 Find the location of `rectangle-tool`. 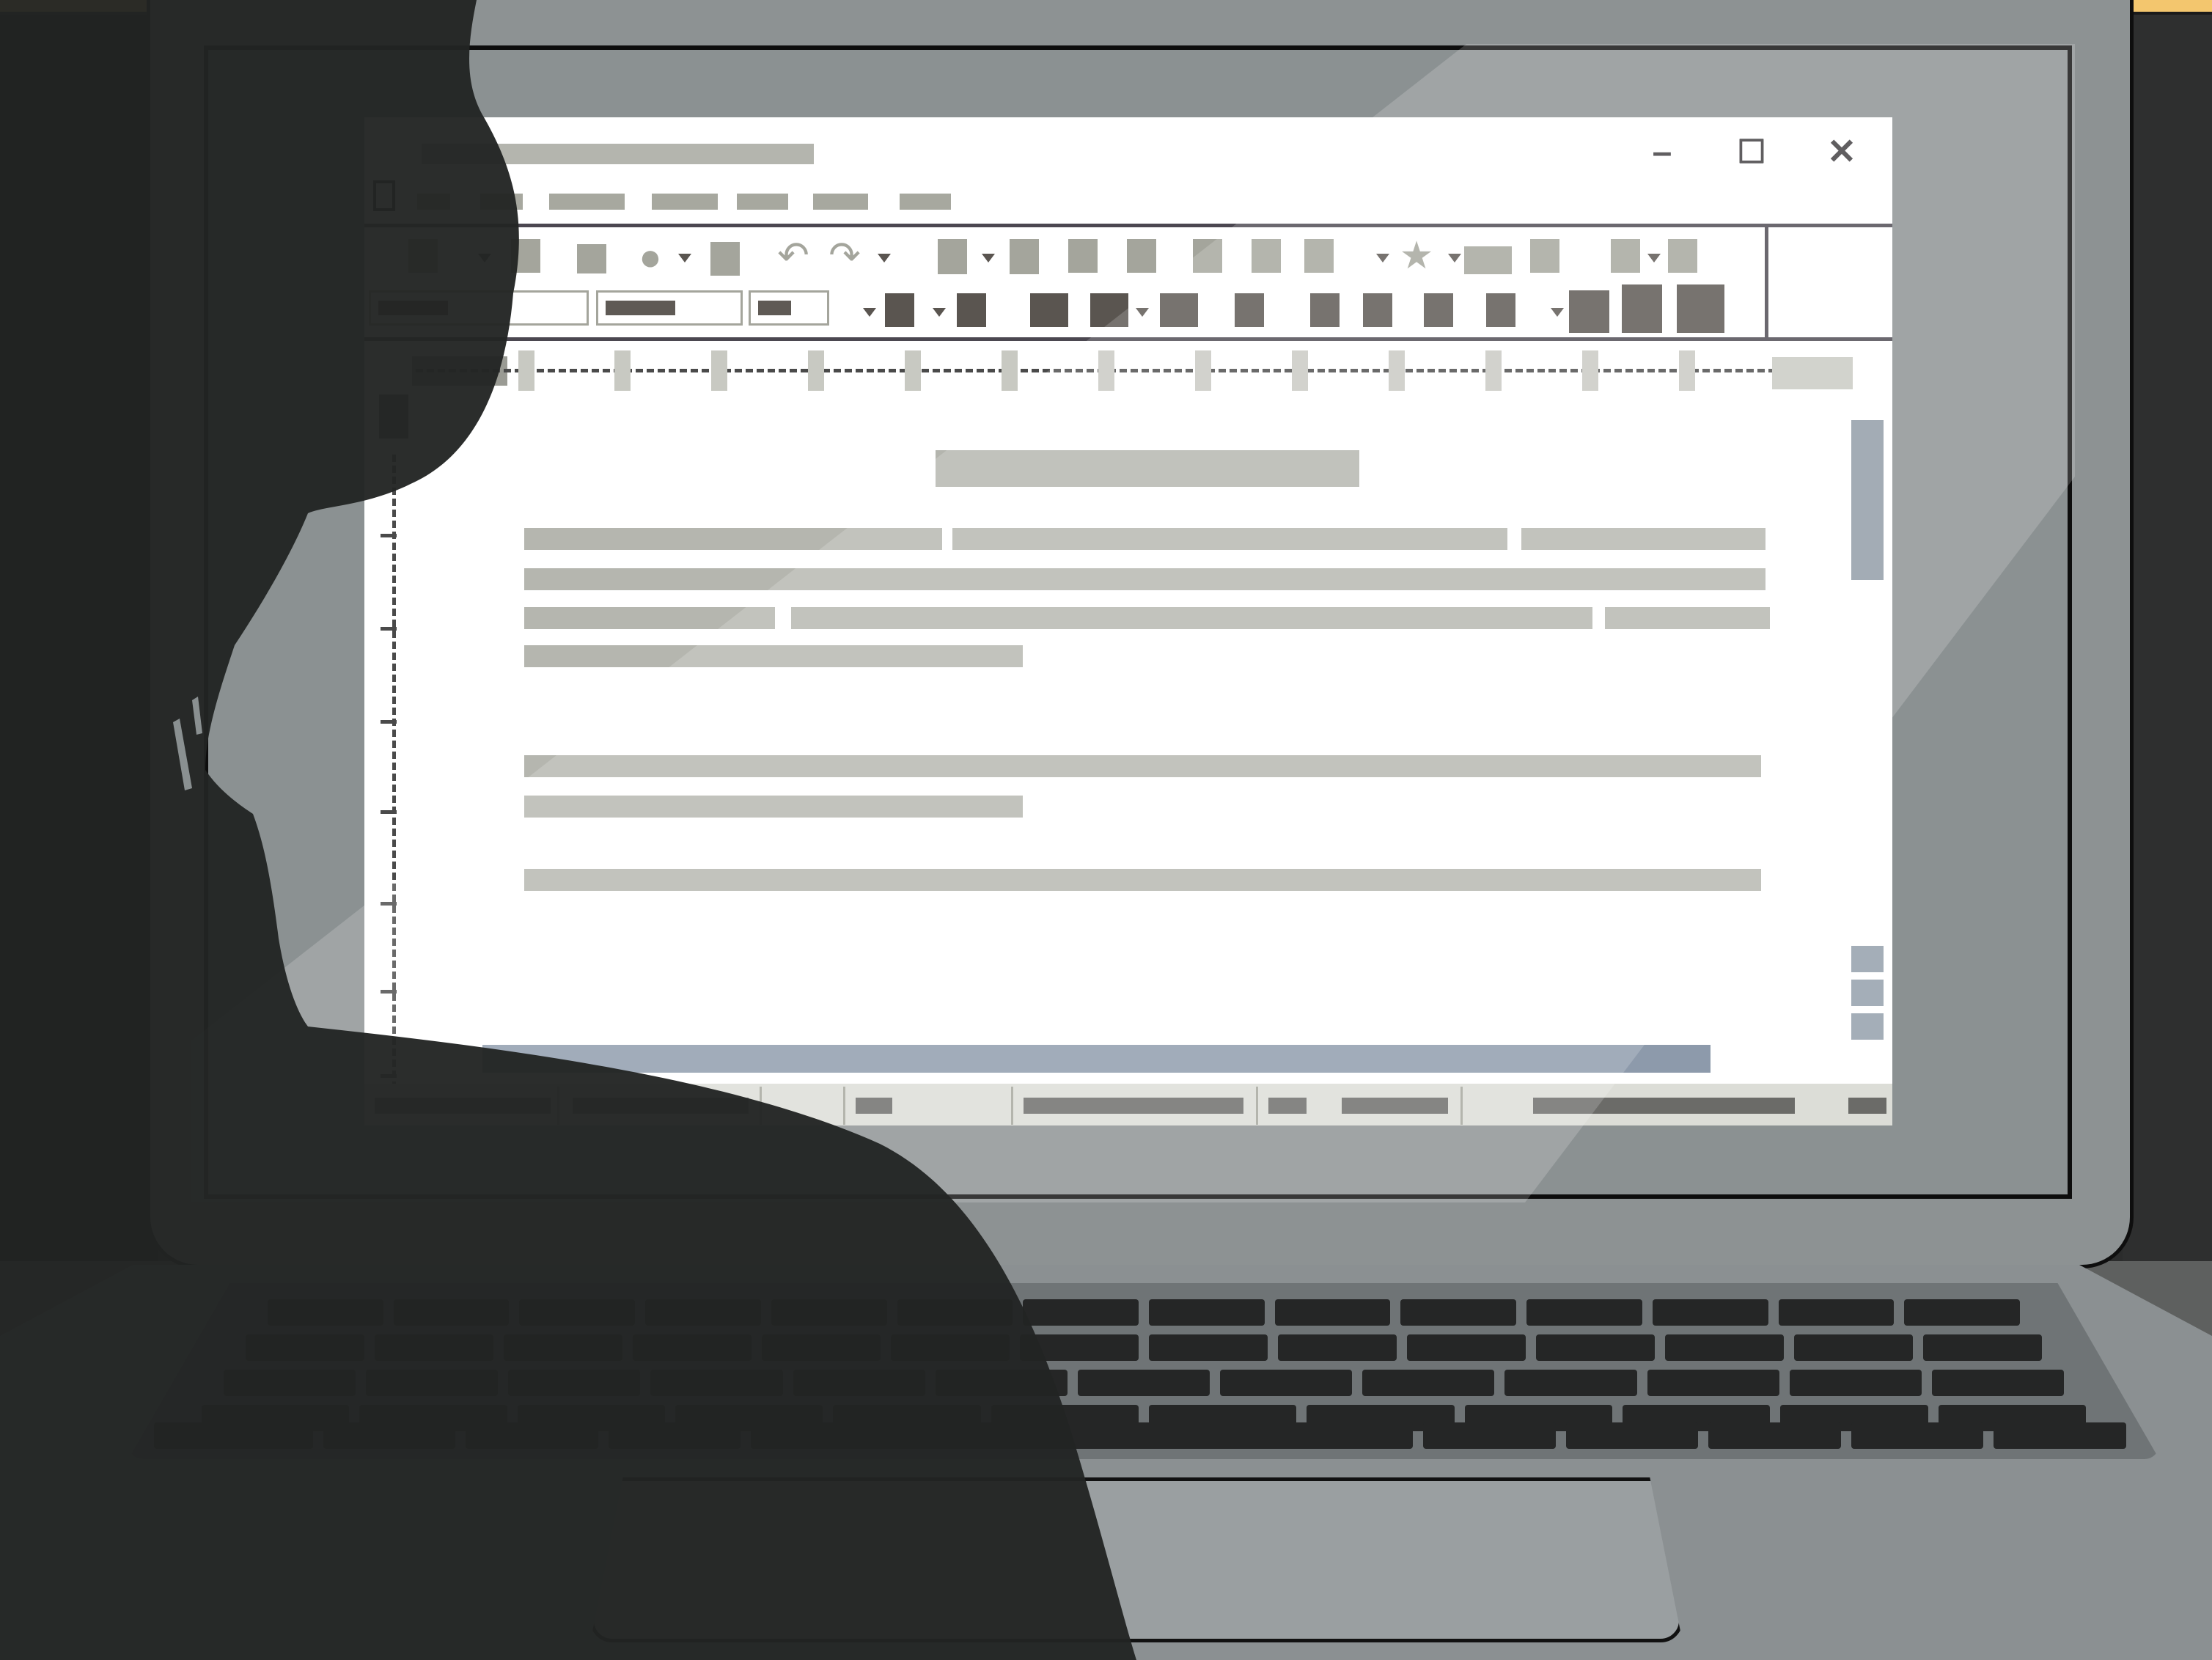

rectangle-tool is located at coordinates (591, 258).